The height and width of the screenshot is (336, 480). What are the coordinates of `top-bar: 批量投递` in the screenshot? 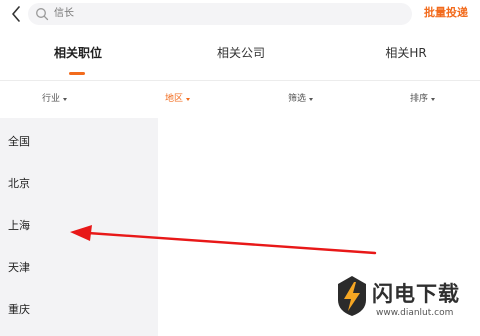 It's located at (240, 15).